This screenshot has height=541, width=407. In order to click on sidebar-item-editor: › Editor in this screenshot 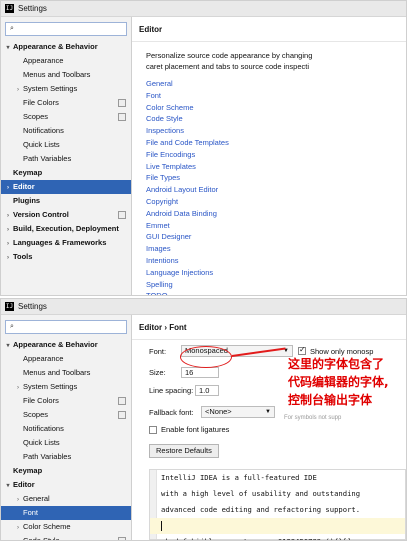, I will do `click(66, 187)`.